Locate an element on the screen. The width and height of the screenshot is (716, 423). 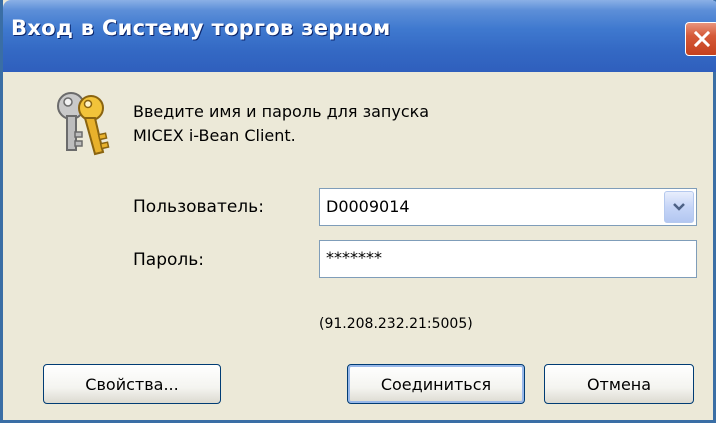
server-address: (91.208.232.21:5005) is located at coordinates (396, 324).